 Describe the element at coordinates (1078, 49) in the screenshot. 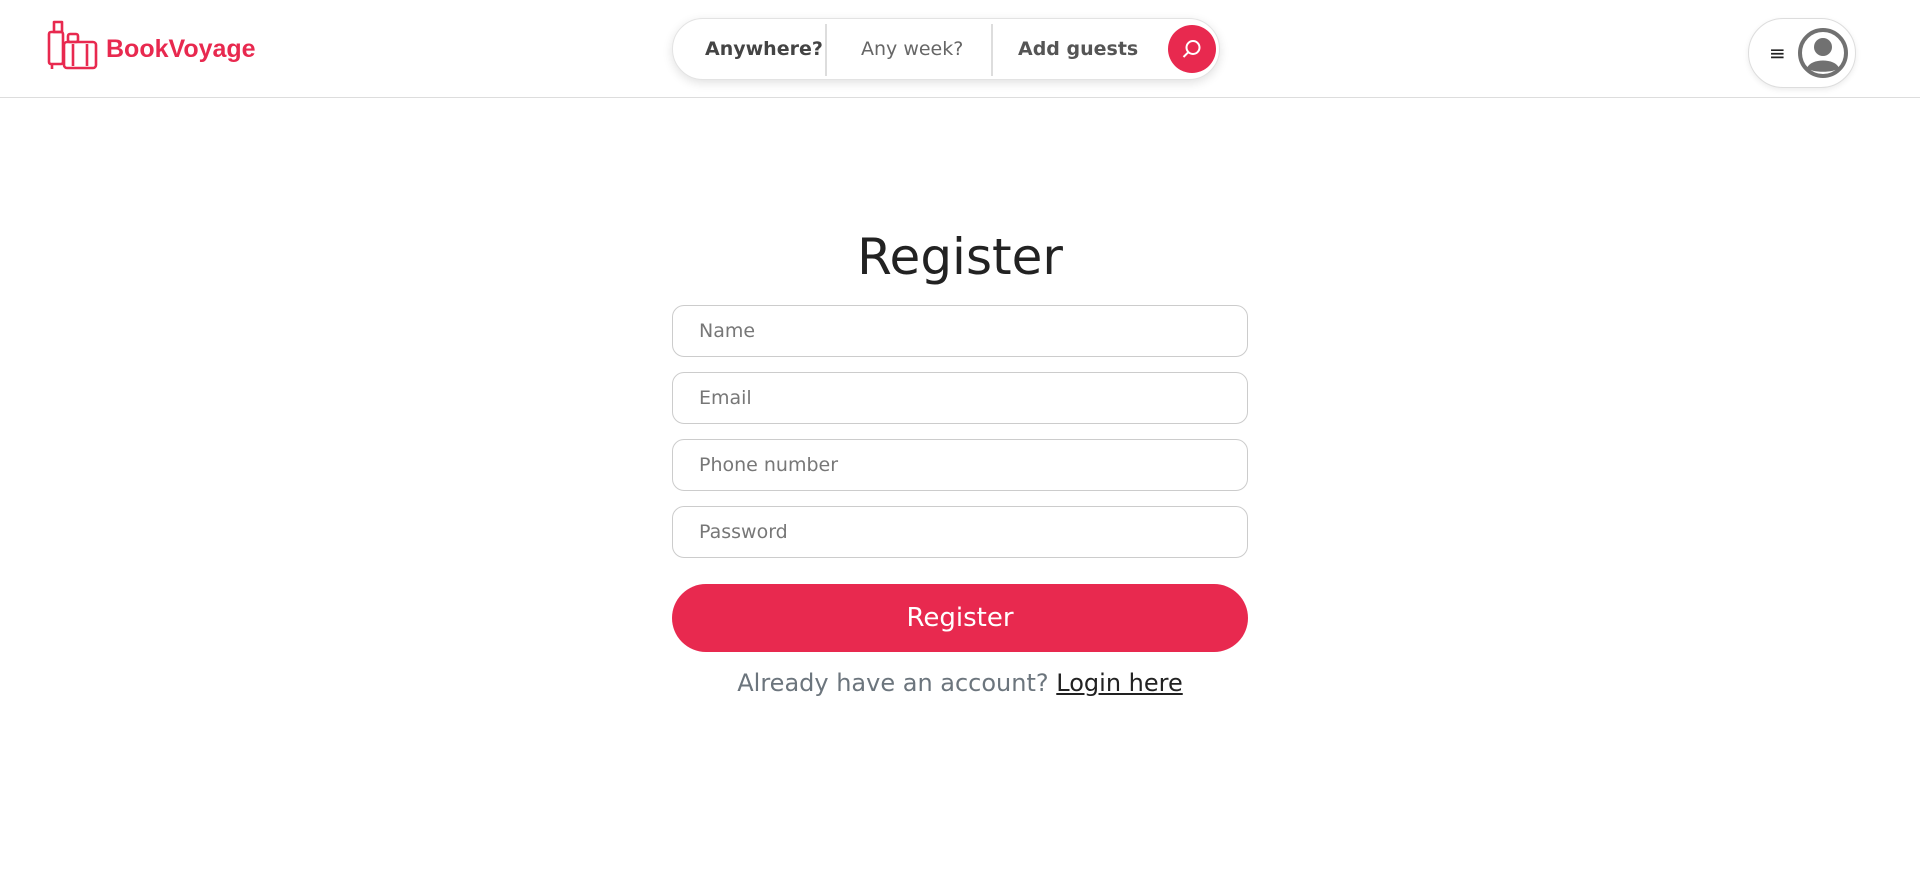

I see `search-guests: Add guests` at that location.